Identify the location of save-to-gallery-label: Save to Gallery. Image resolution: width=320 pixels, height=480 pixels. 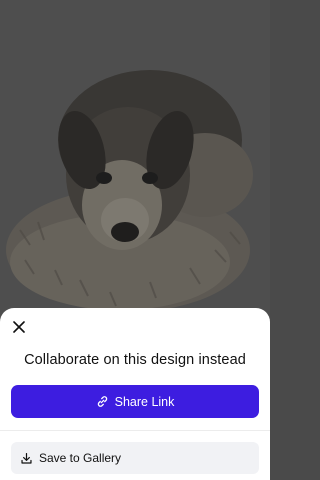
(80, 458).